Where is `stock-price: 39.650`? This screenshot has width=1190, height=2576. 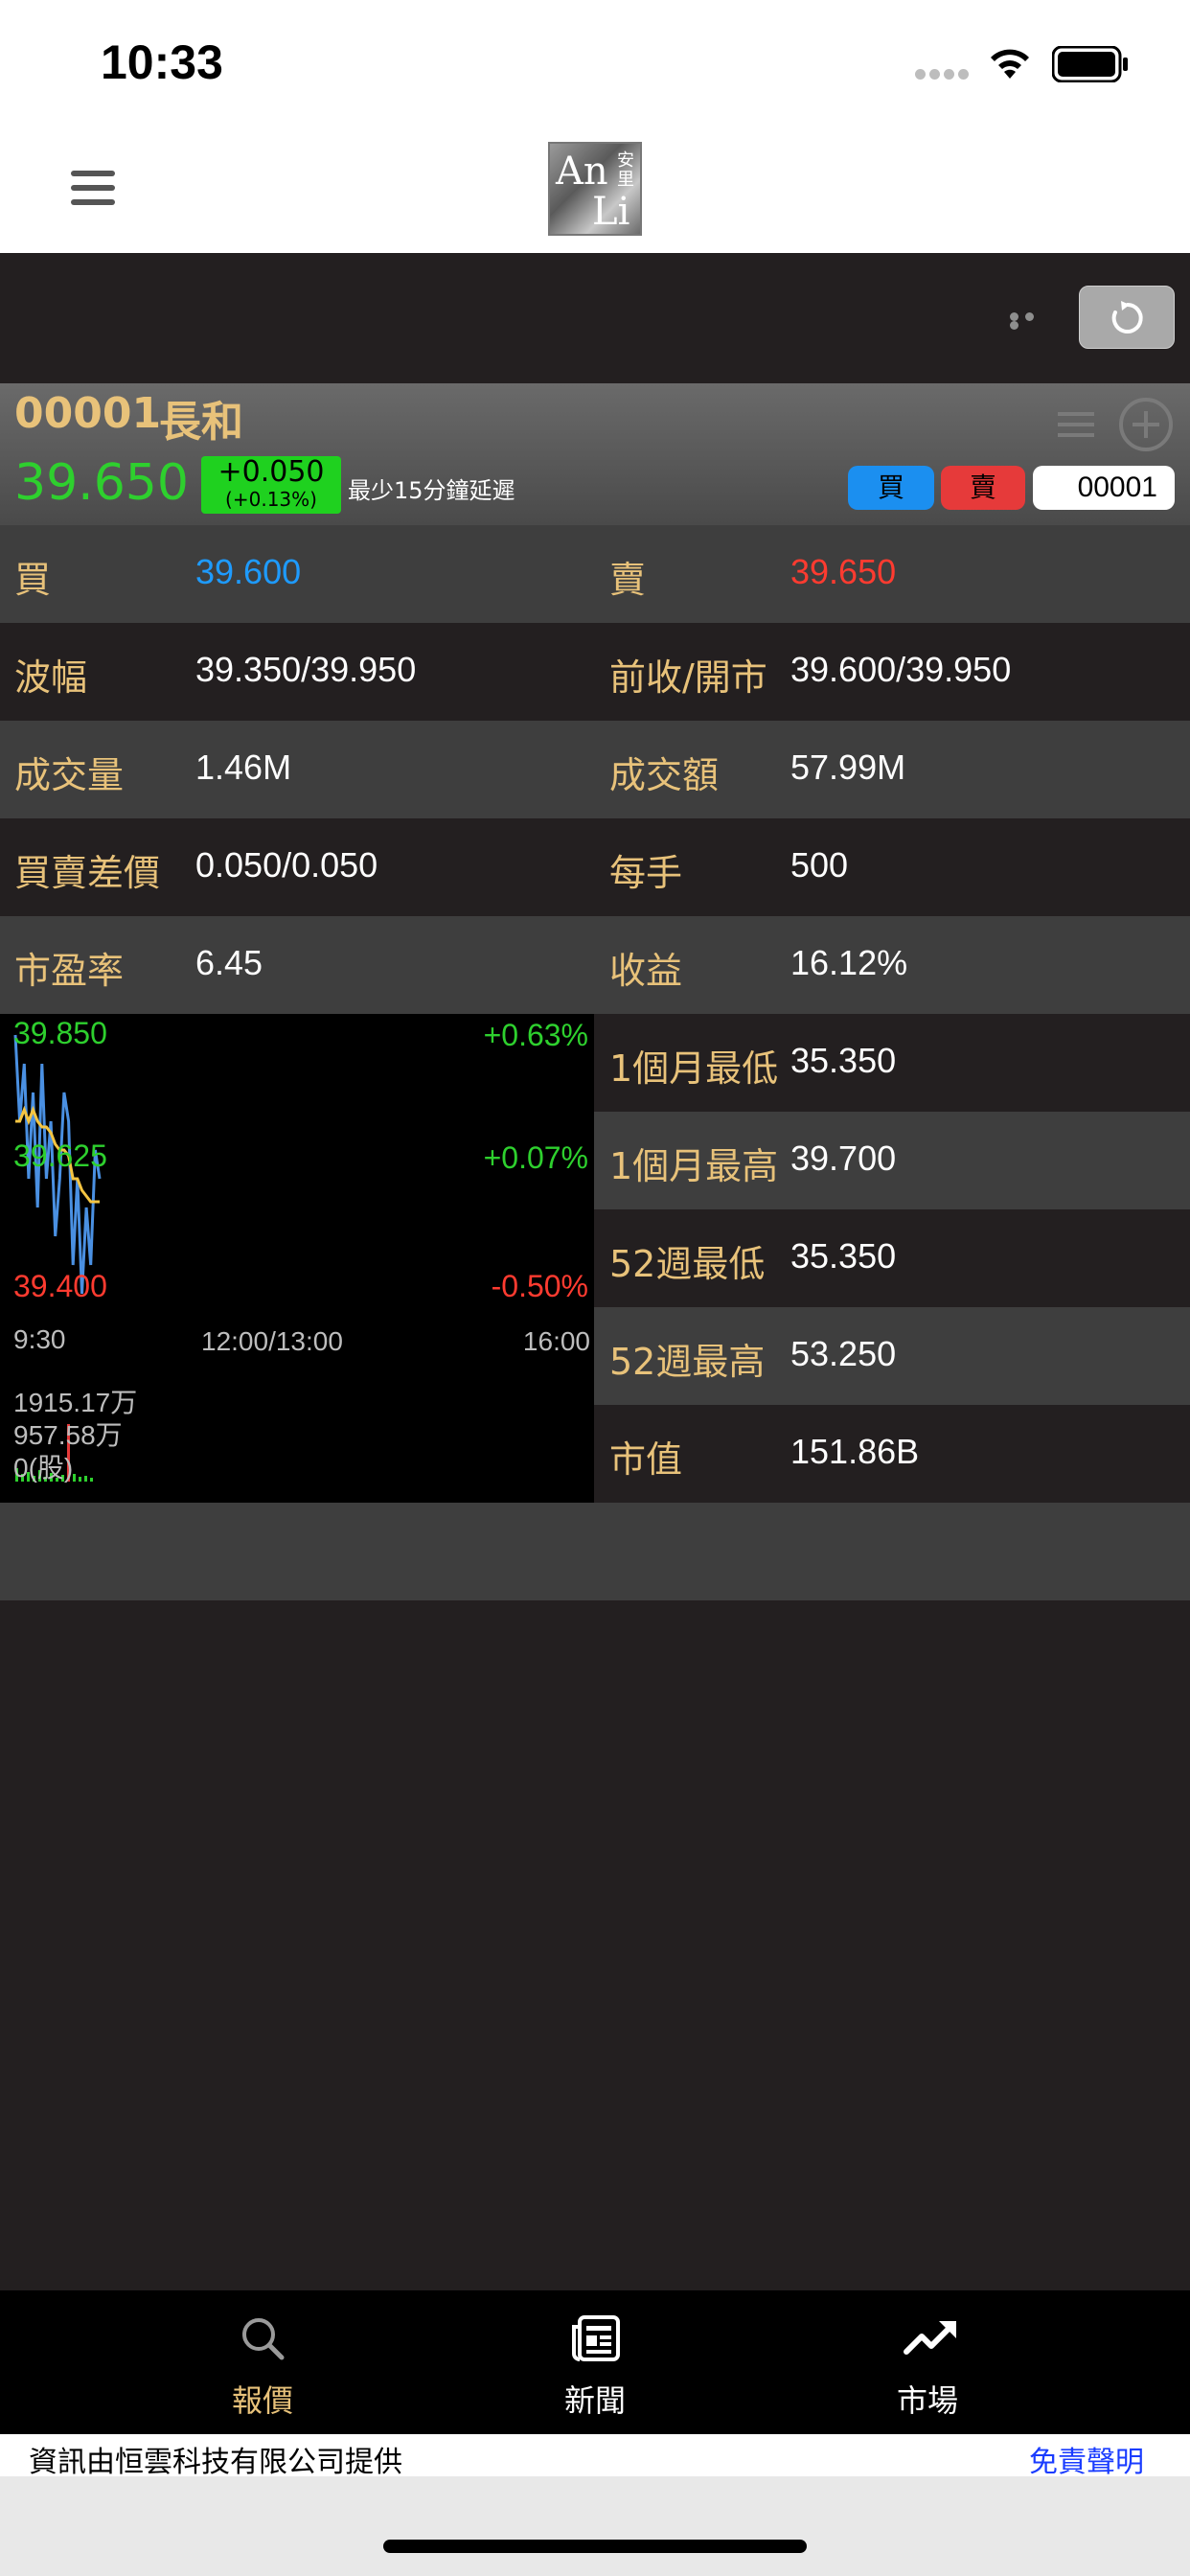
stock-price: 39.650 is located at coordinates (101, 483).